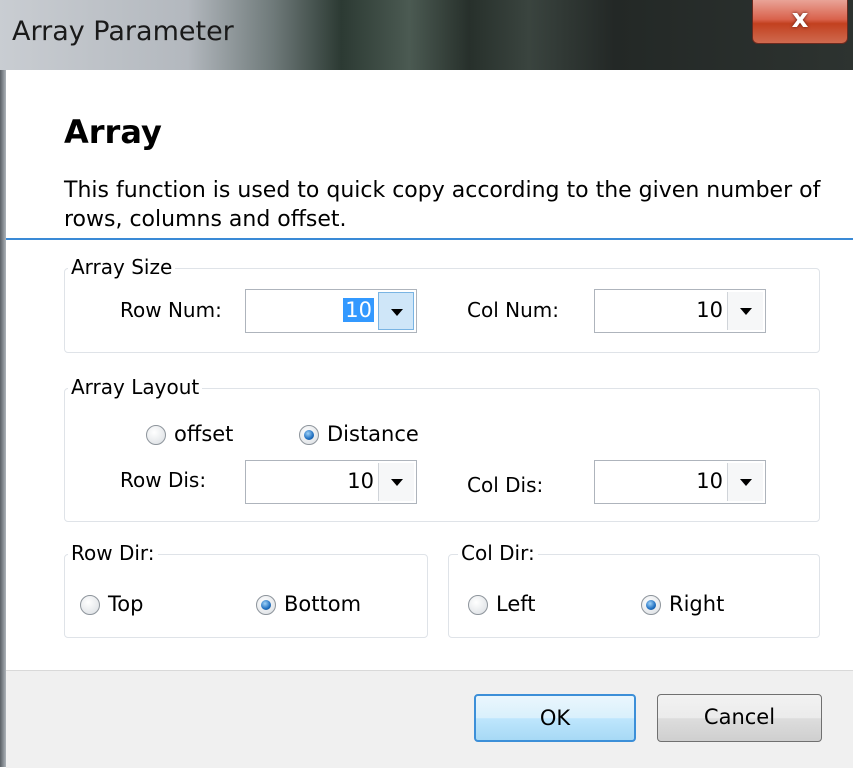 This screenshot has width=853, height=768. What do you see at coordinates (163, 480) in the screenshot?
I see `row-dis-label: Row Dis:` at bounding box center [163, 480].